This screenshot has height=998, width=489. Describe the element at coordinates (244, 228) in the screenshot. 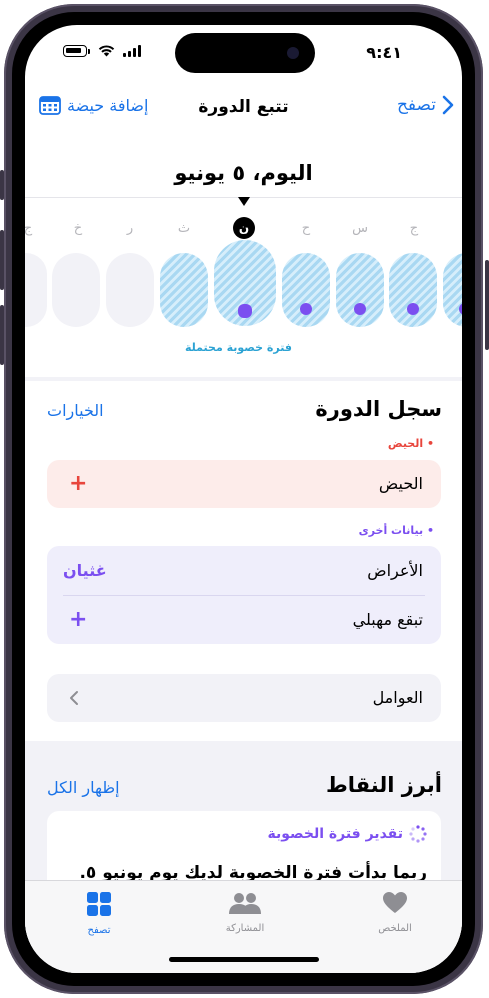

I see `day-letter-today: ن` at that location.